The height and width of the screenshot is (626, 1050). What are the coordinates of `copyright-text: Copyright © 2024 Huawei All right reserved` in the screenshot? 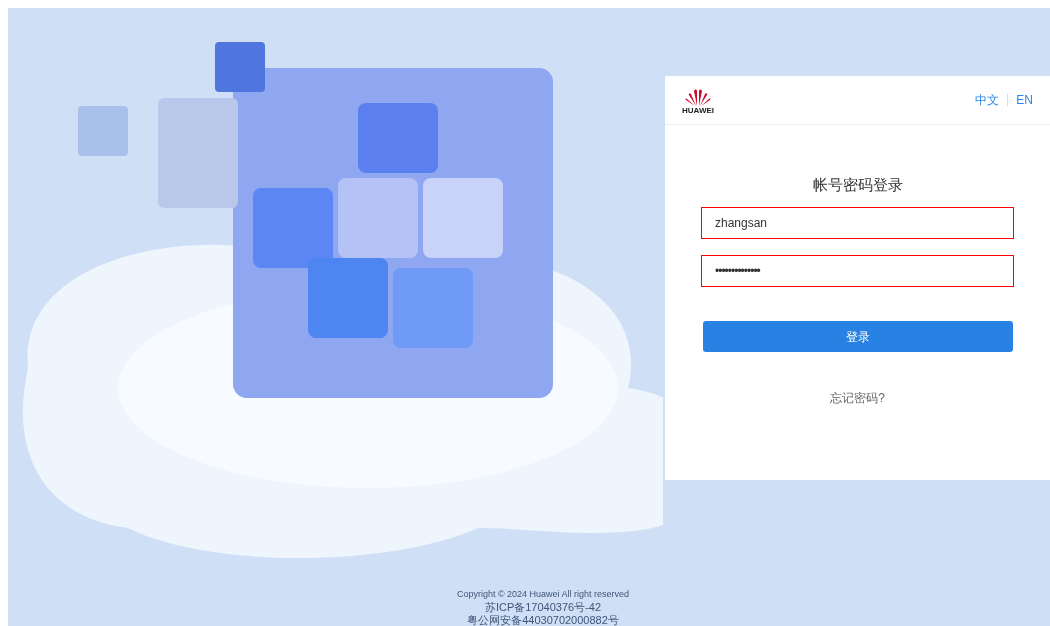 It's located at (543, 594).